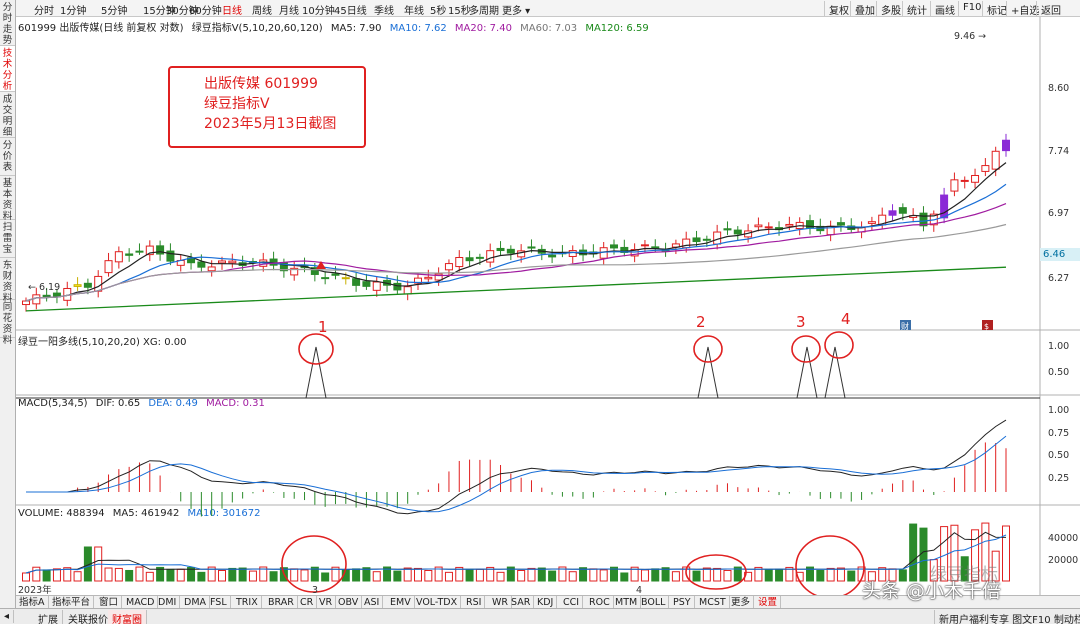 This screenshot has height=624, width=1080. What do you see at coordinates (414, 9) in the screenshot?
I see `period-12: 年线` at bounding box center [414, 9].